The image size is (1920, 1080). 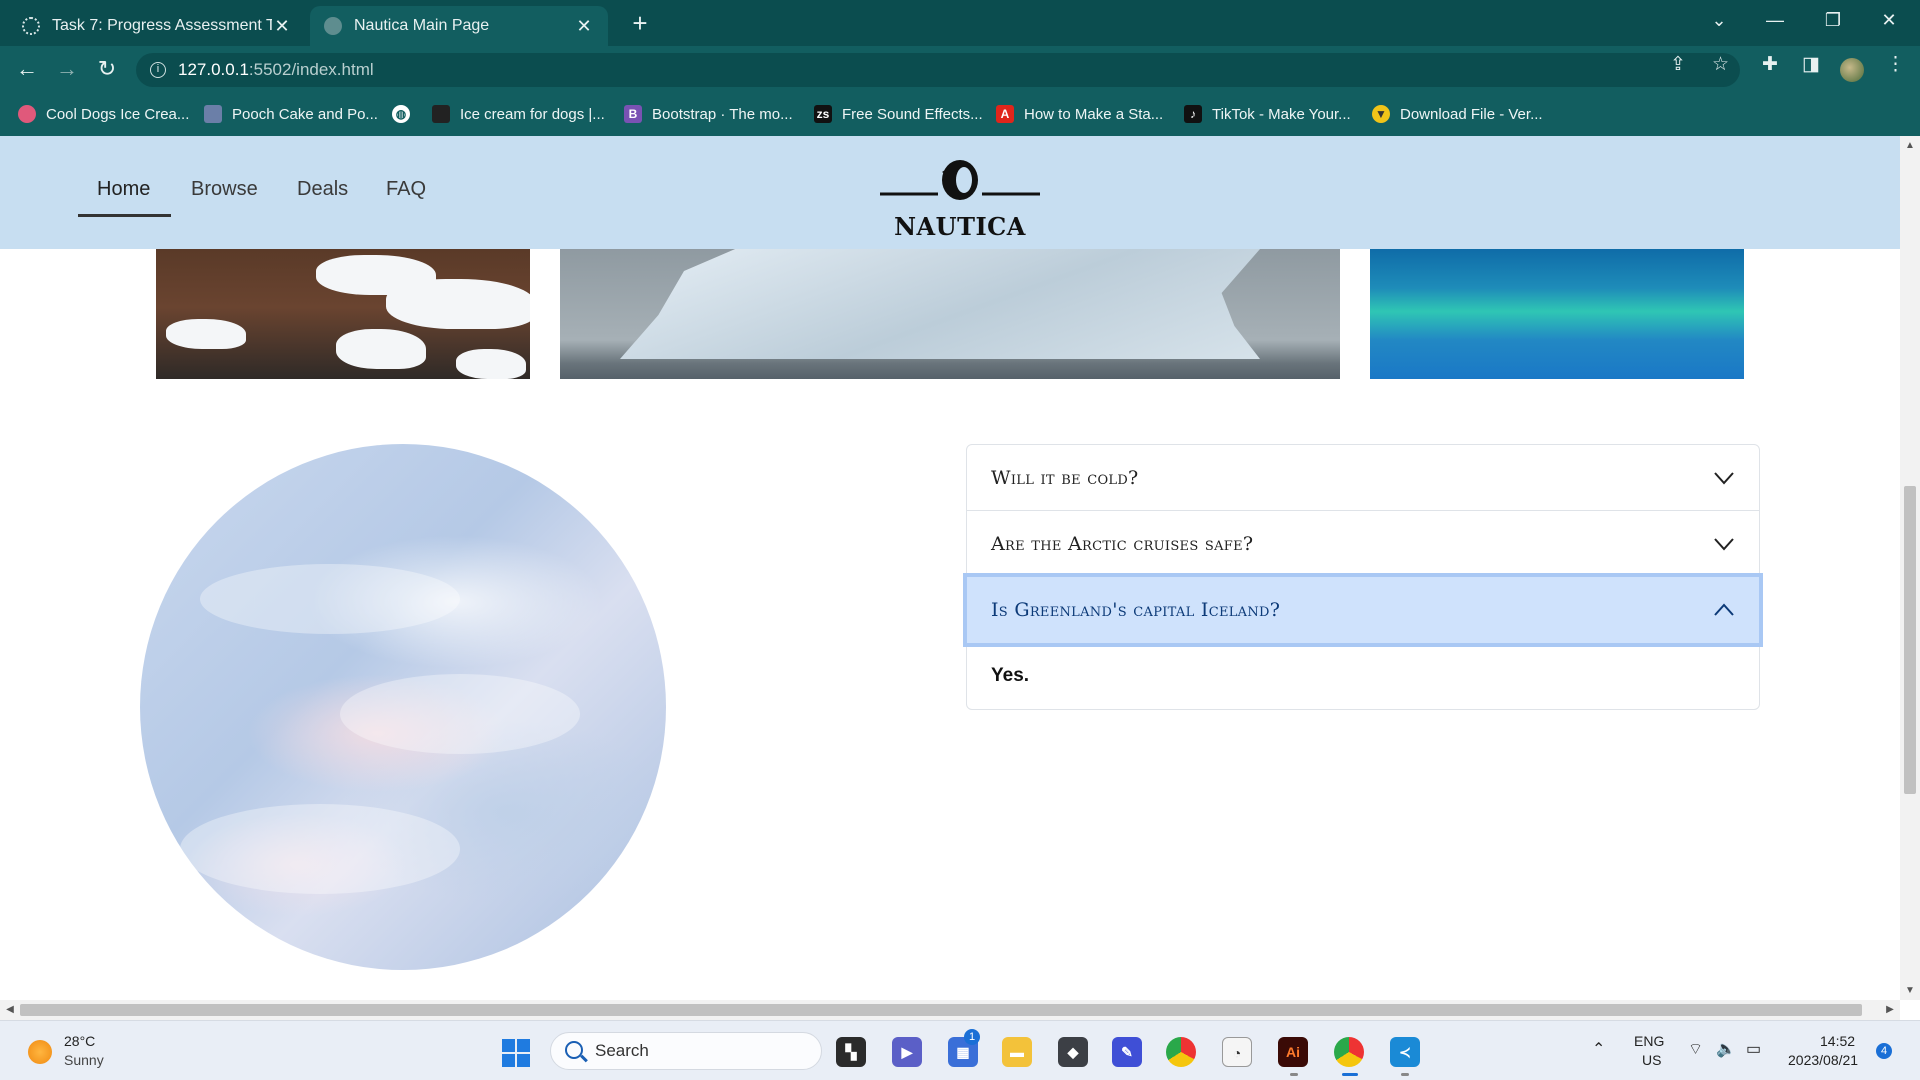 I want to click on avatar, so click(x=1852, y=70).